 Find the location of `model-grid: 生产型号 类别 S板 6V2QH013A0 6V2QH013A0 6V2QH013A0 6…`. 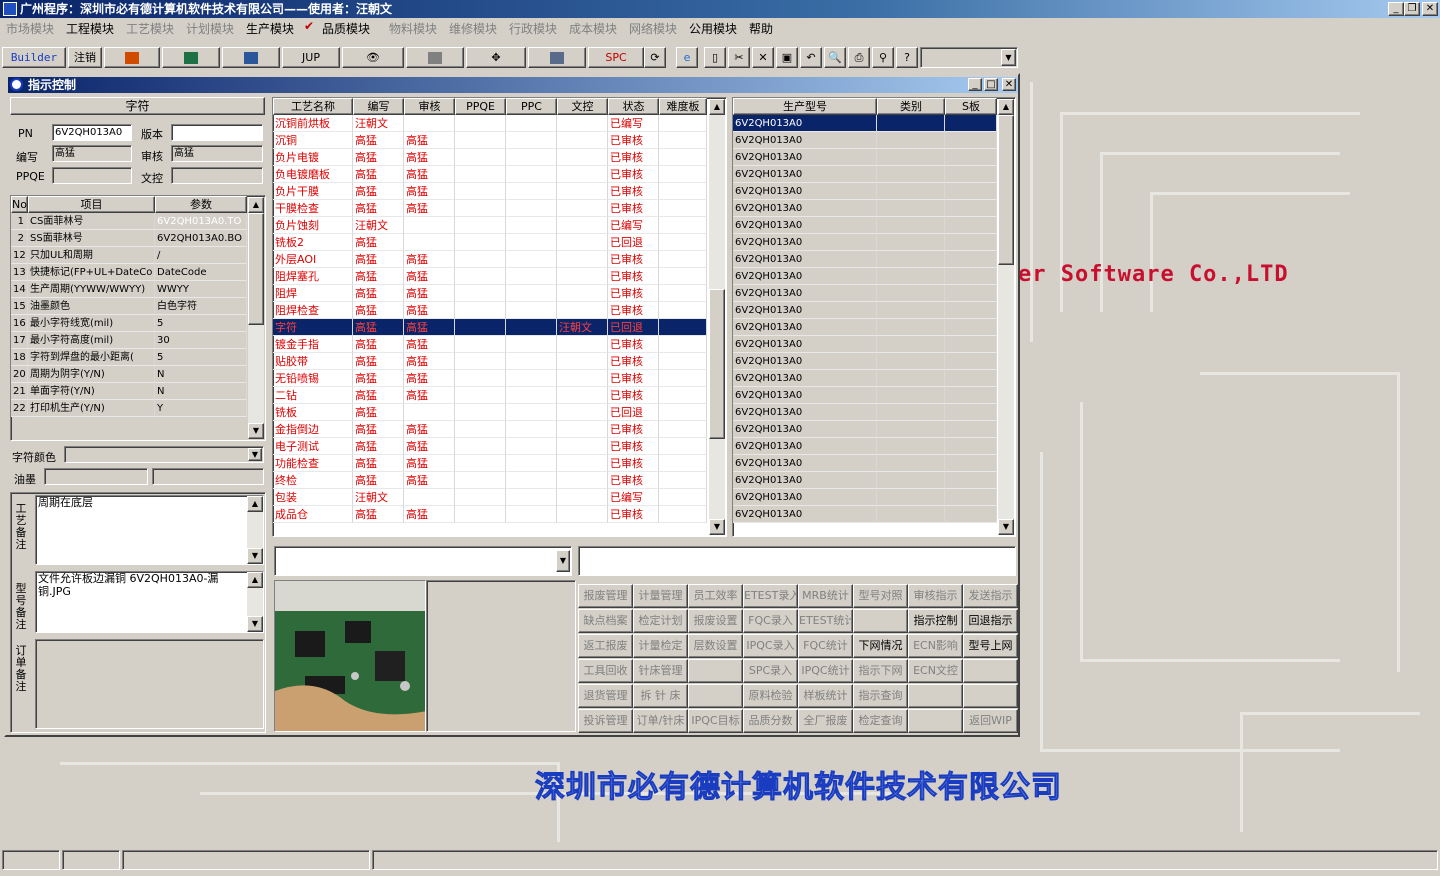

model-grid: 生产型号 类别 S板 6V2QH013A0 6V2QH013A0 6V2QH013A0 6… is located at coordinates (874, 317).